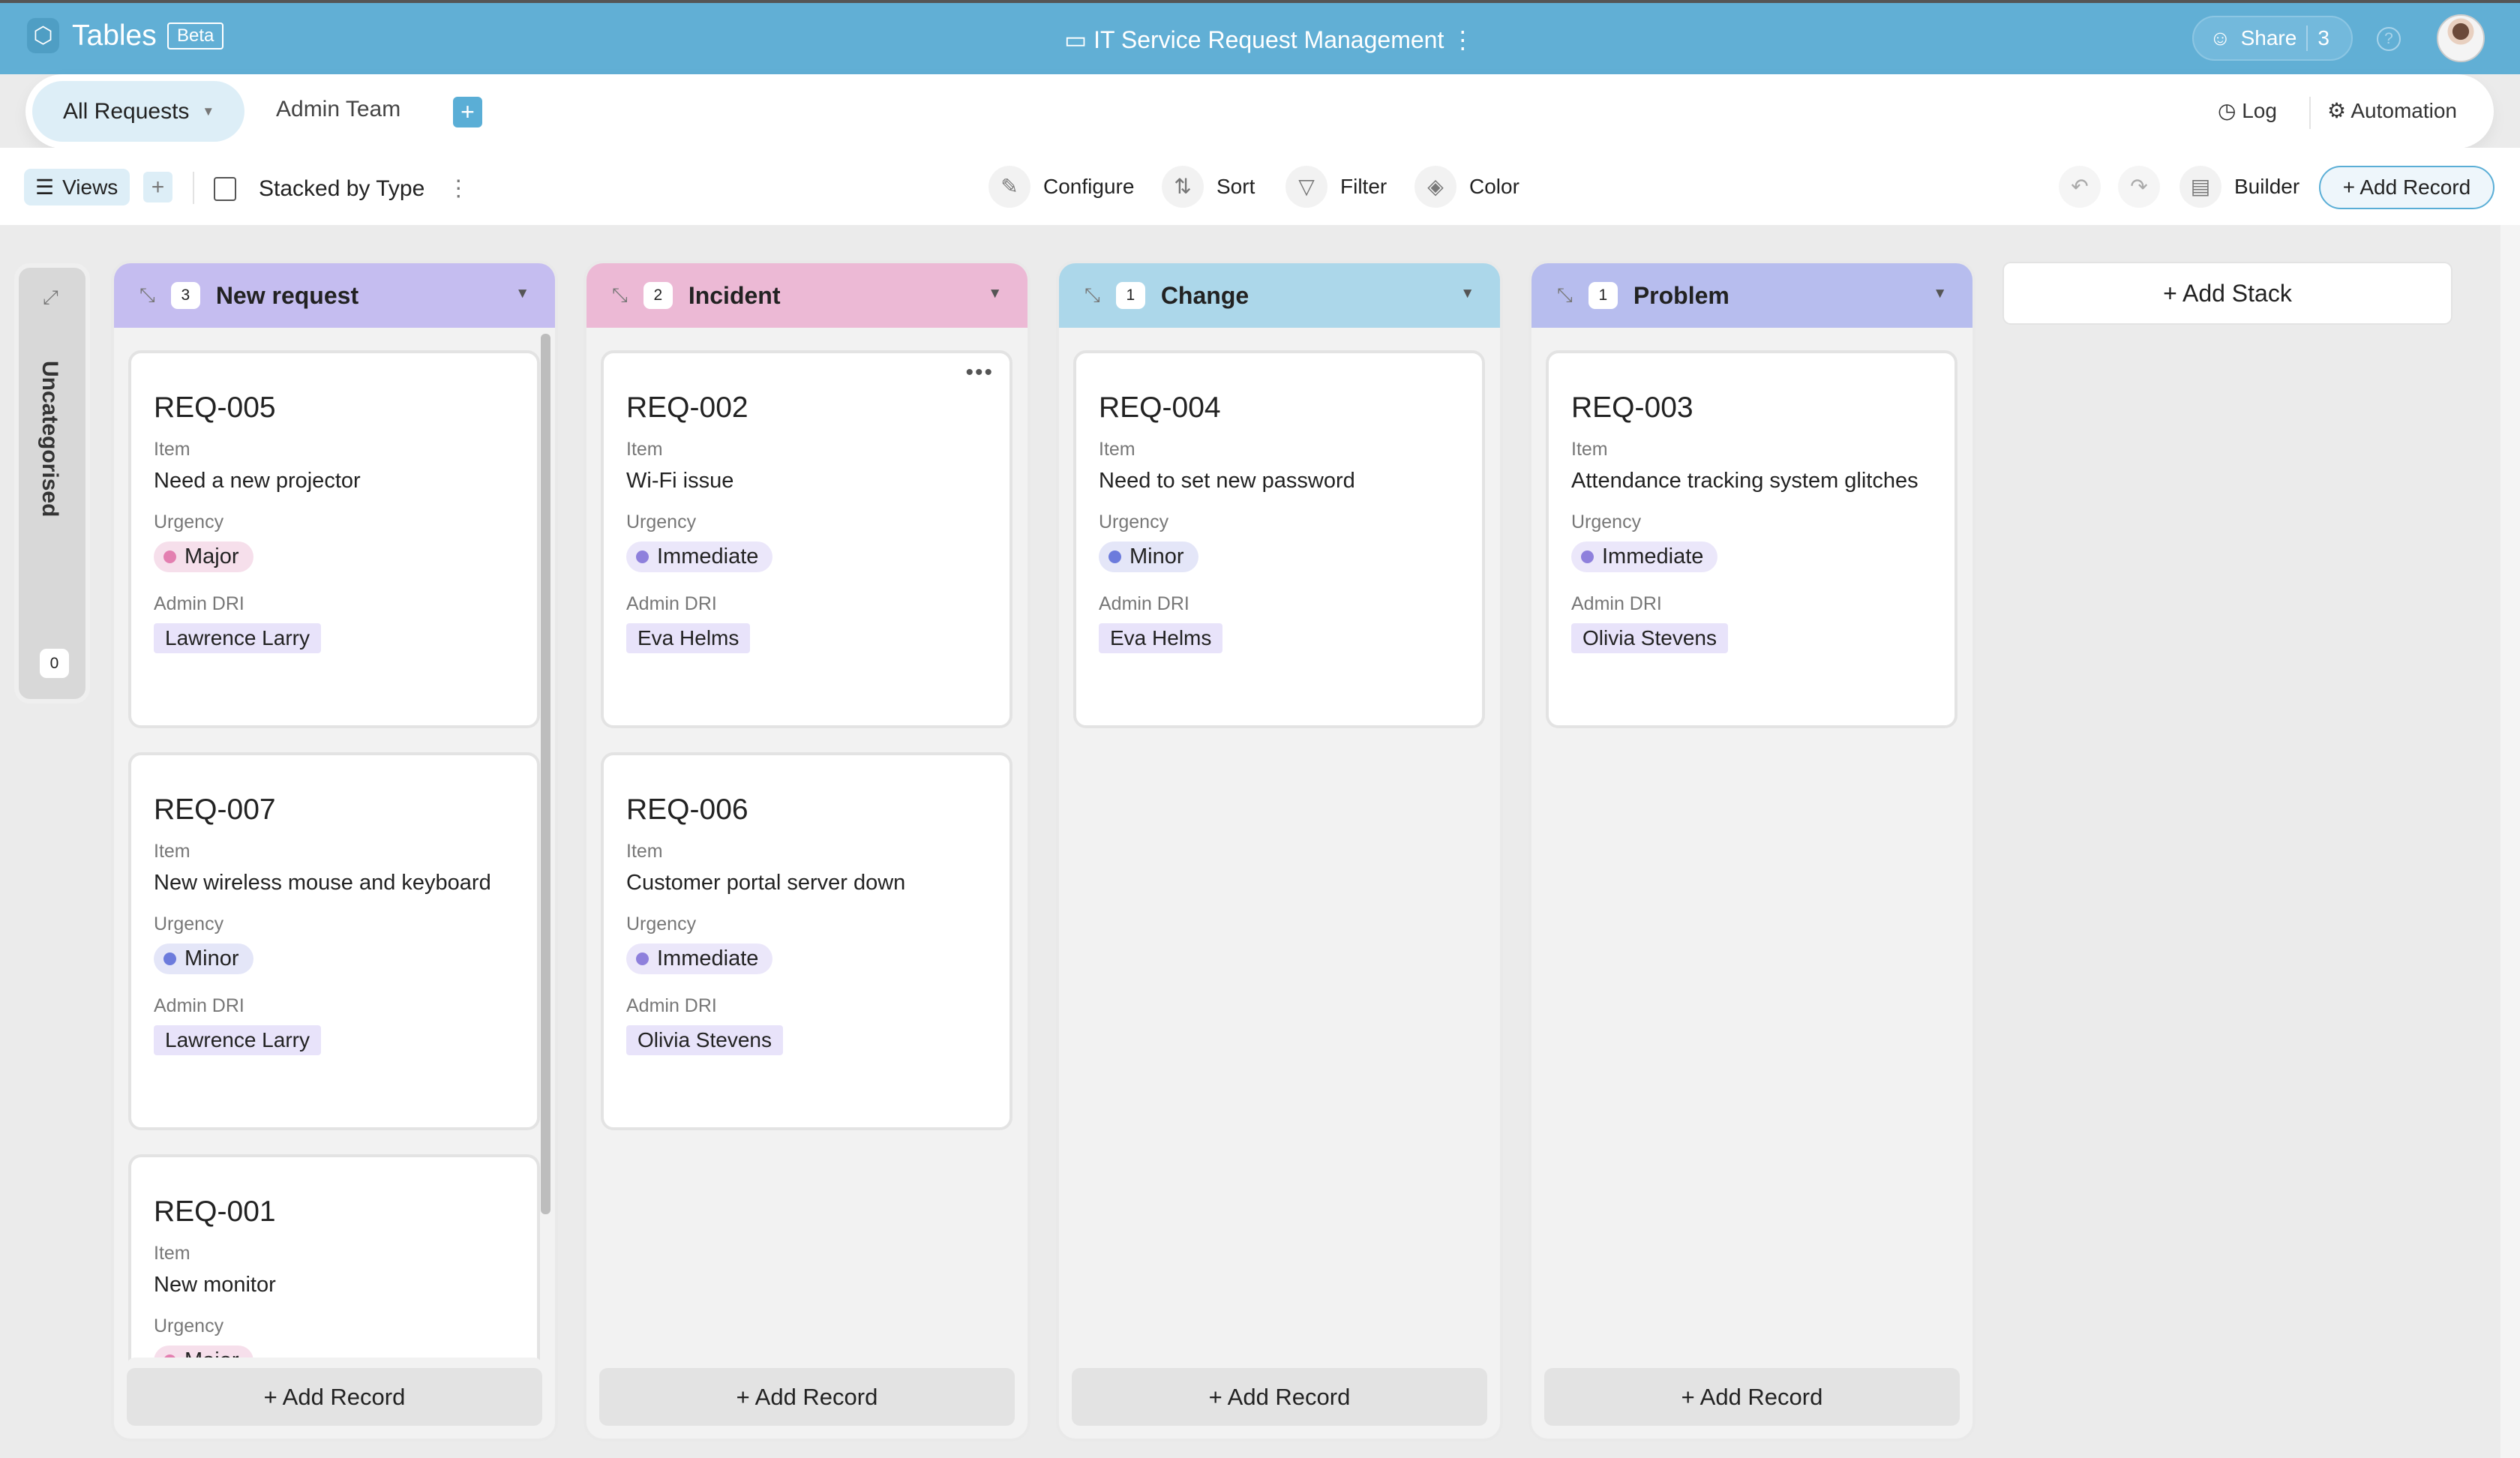  I want to click on uncategorised-stack: ⤢ Uncategorised 0, so click(52, 483).